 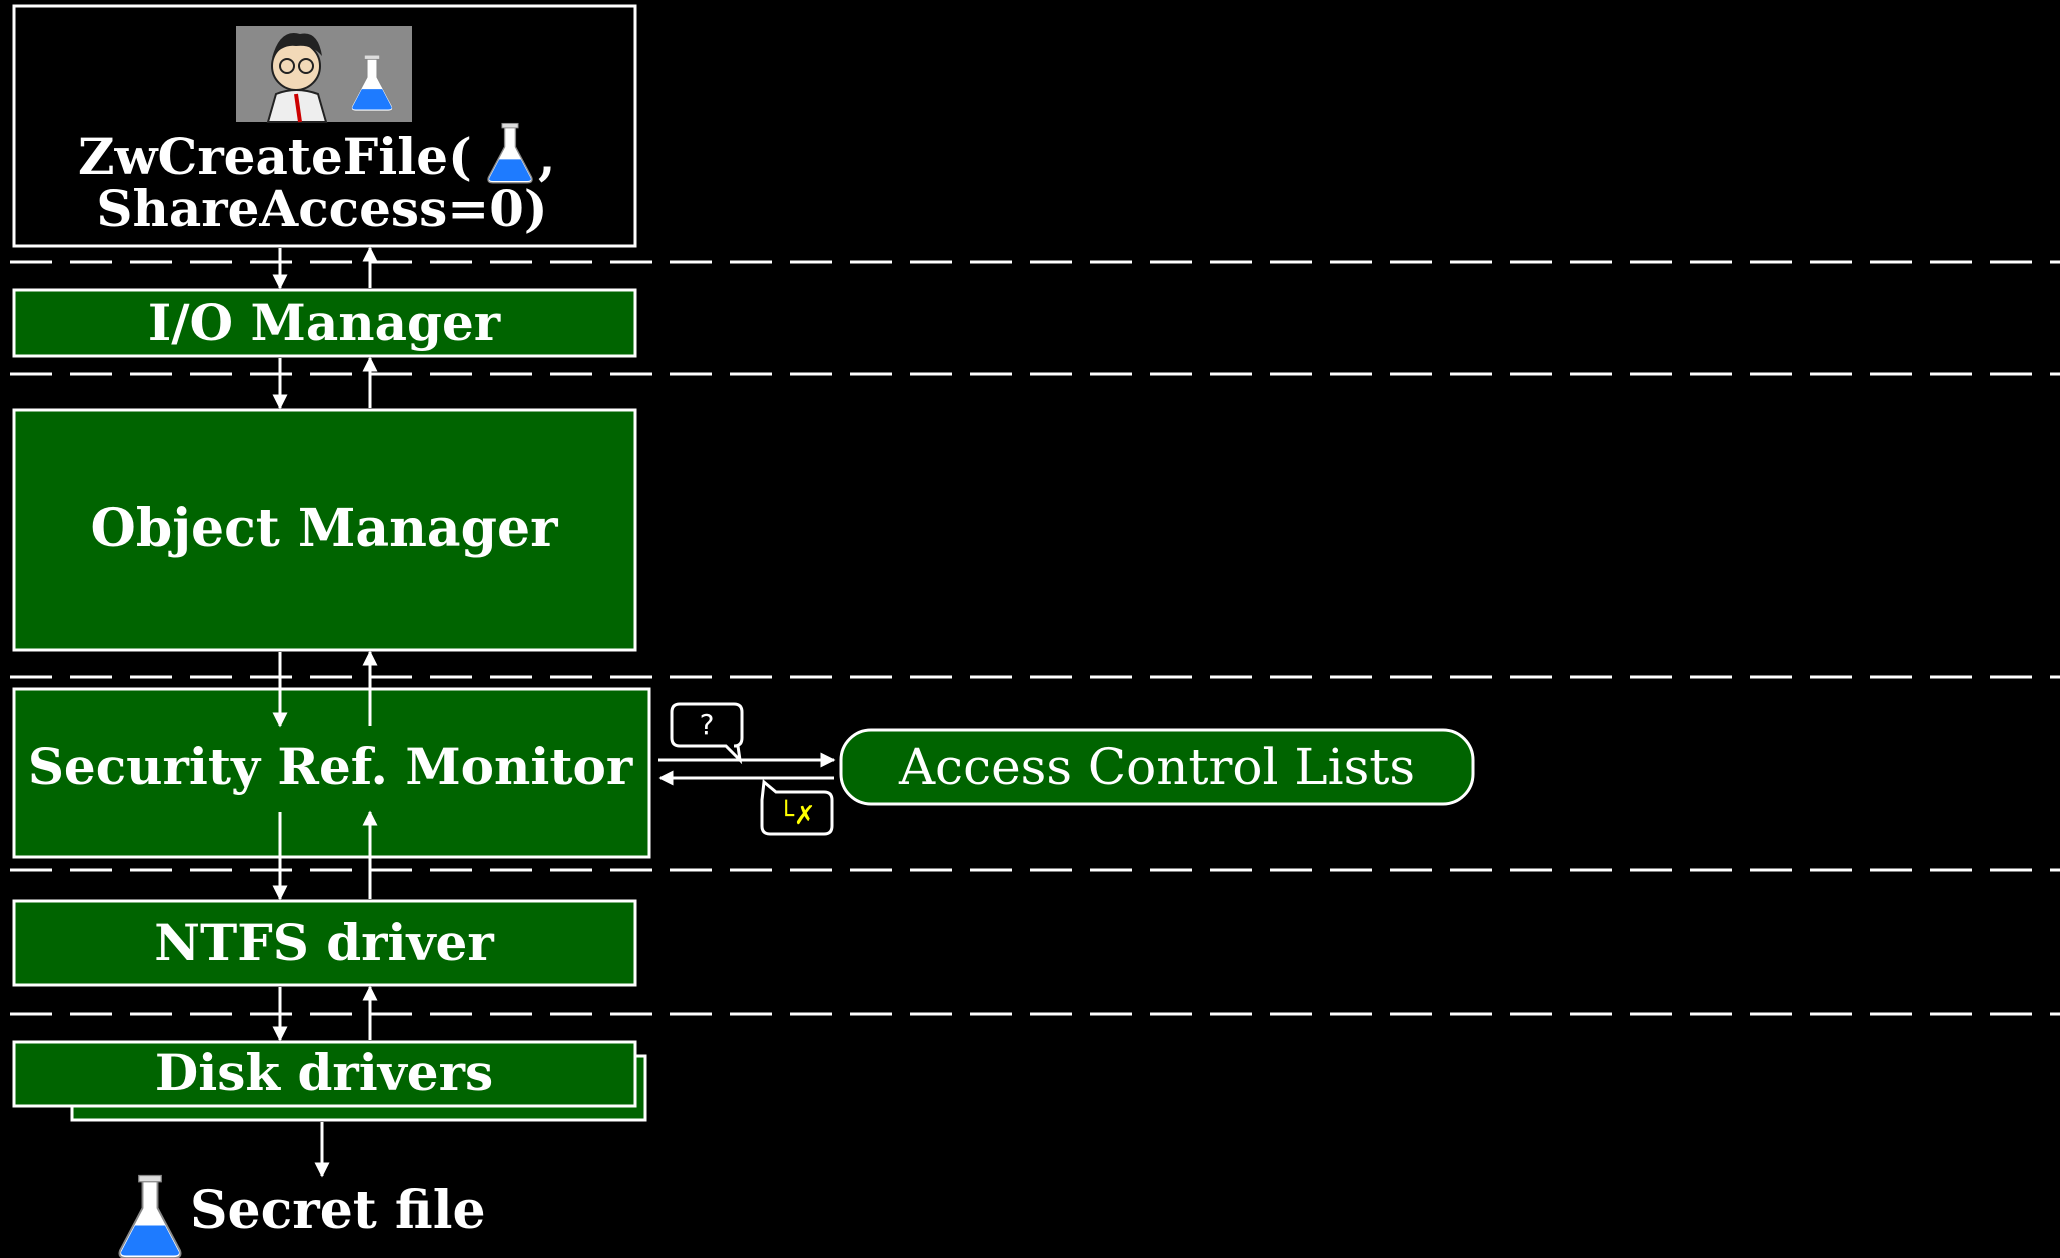 What do you see at coordinates (338, 1210) in the screenshot?
I see `secret-file-label: Secret file` at bounding box center [338, 1210].